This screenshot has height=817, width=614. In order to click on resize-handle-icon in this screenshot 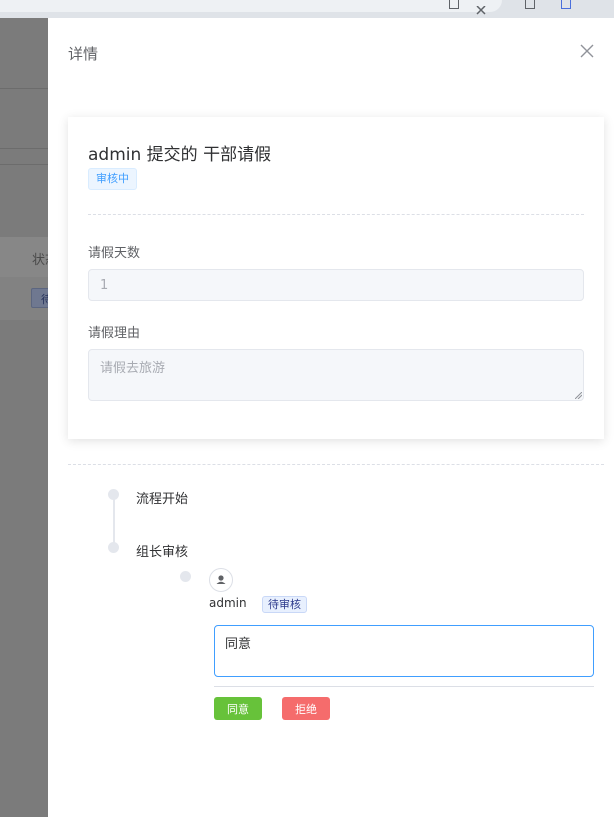, I will do `click(578, 395)`.